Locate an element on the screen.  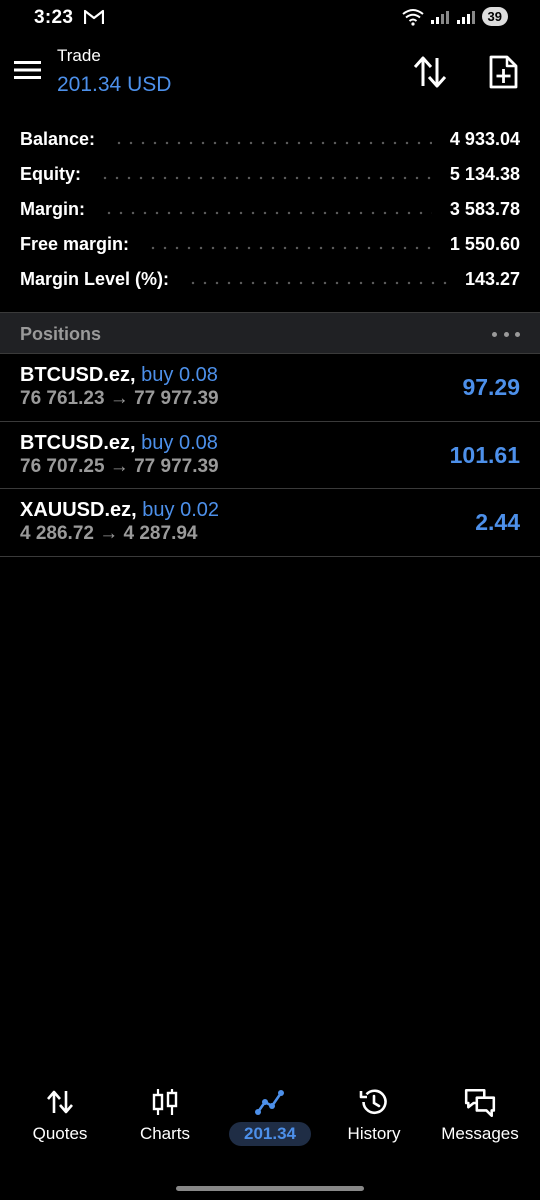
nav-label: Charts is located at coordinates (165, 1133).